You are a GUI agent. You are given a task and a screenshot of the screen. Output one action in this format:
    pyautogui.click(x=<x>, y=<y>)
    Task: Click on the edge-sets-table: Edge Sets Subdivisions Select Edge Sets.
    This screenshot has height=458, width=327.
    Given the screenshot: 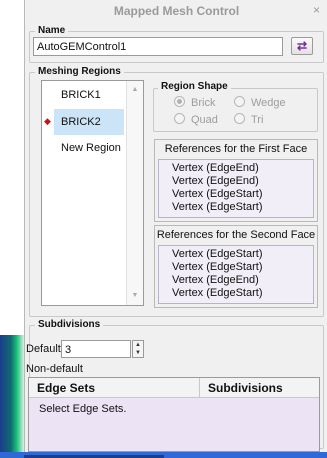 What is the action you would take?
    pyautogui.click(x=174, y=414)
    